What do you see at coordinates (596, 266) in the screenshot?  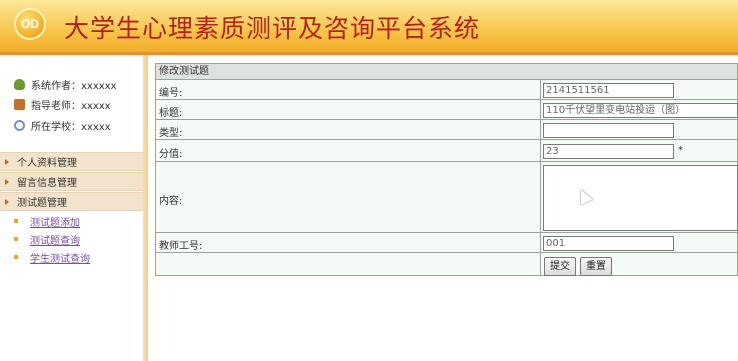 I see `reset-button: 重置` at bounding box center [596, 266].